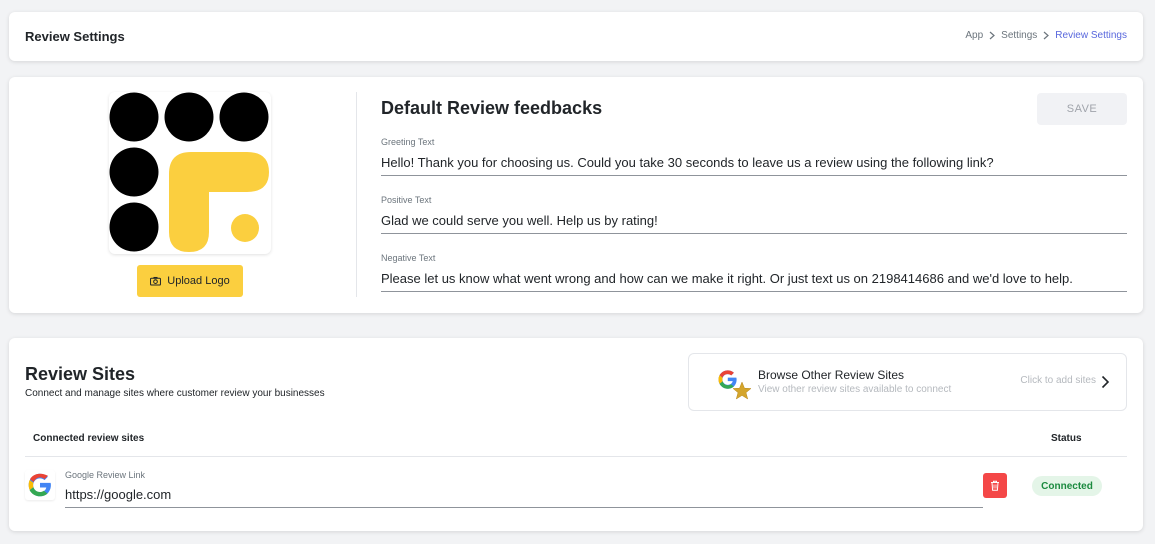 The height and width of the screenshot is (544, 1155). I want to click on logo-image, so click(189, 172).